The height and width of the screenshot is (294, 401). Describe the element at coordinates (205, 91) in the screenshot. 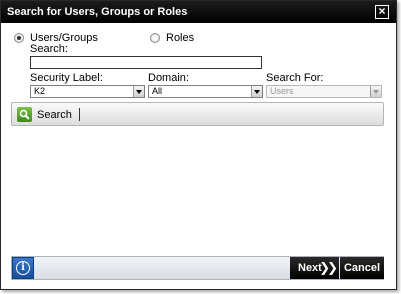

I see `domain-select: All` at that location.